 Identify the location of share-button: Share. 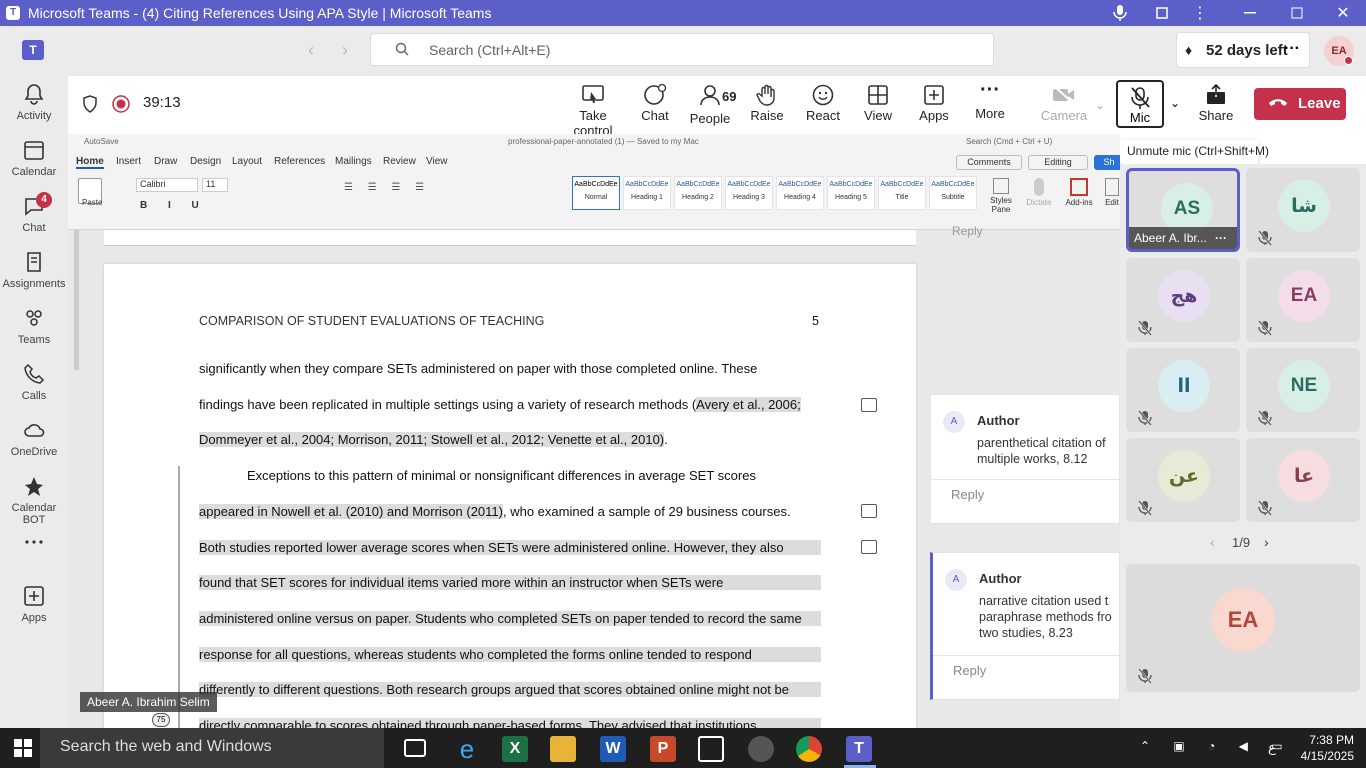
(1216, 105).